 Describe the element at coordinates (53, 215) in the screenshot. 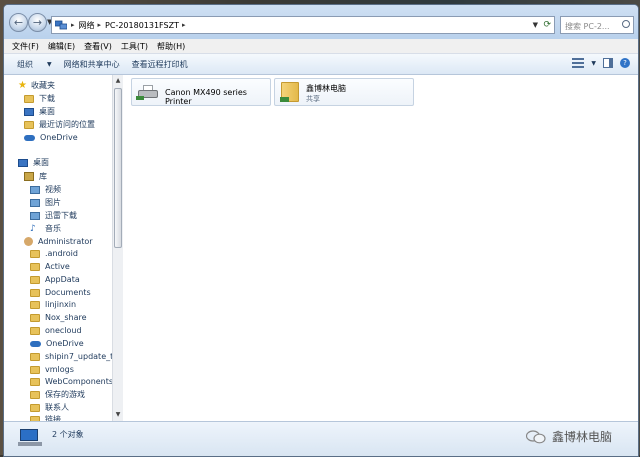

I see `nav-xunlei: 迅雷下载` at that location.